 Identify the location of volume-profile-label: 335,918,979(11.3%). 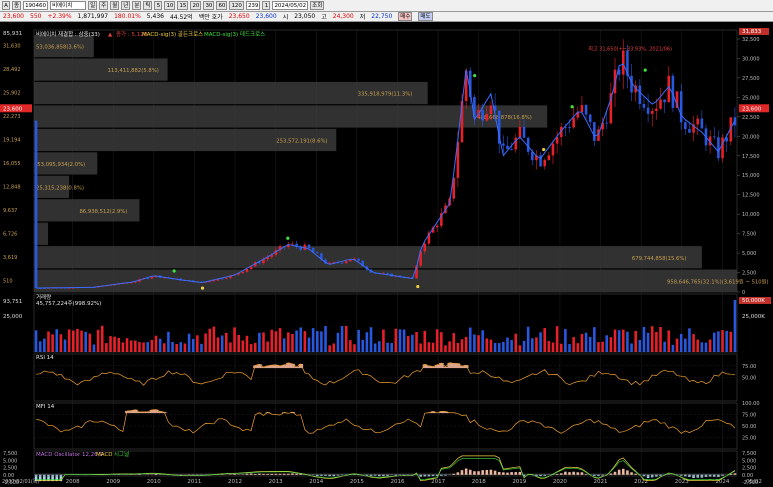
(385, 95).